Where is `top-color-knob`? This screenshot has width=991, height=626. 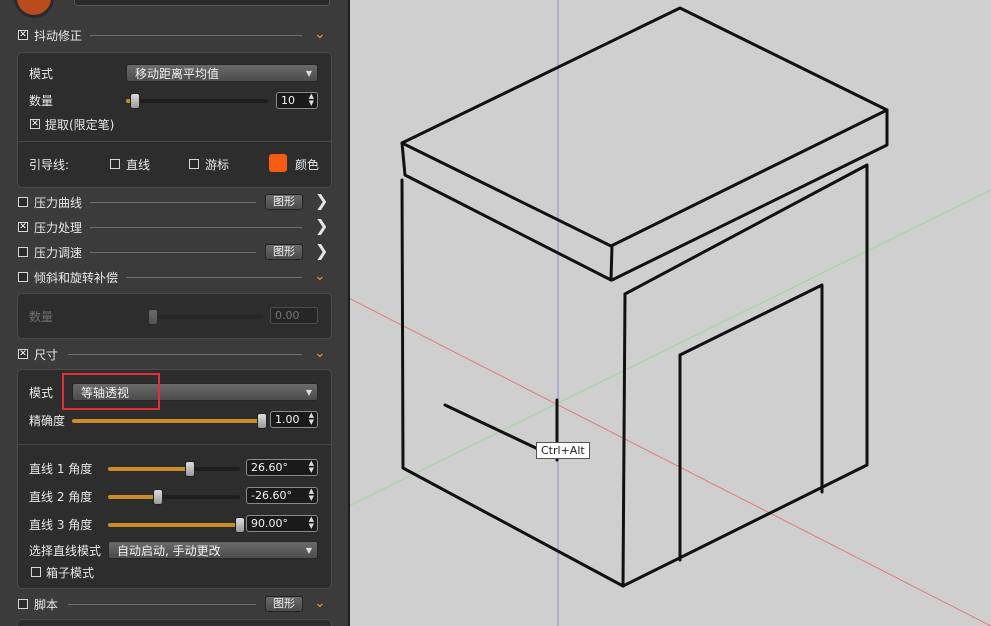 top-color-knob is located at coordinates (34, 9).